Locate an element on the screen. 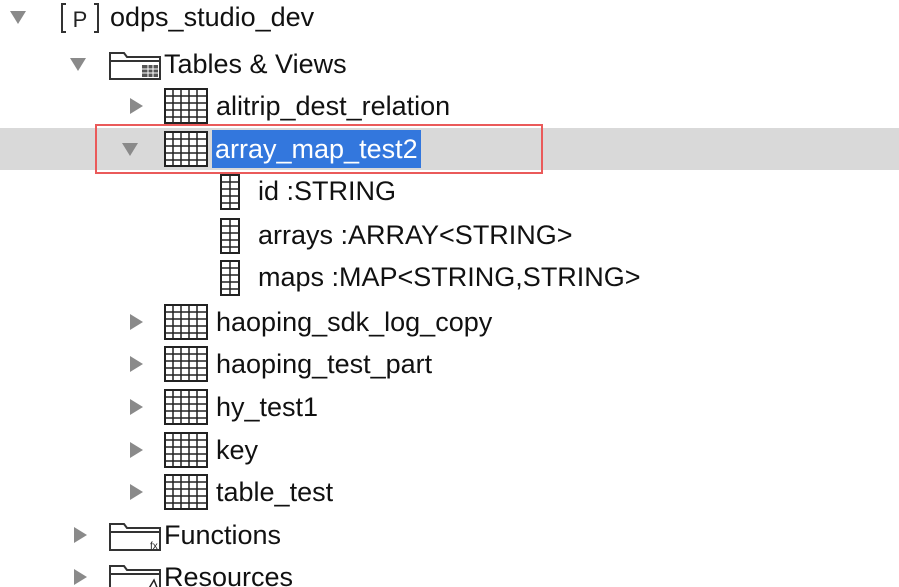 The width and height of the screenshot is (899, 587). project-label: odps_studio_dev is located at coordinates (212, 17).